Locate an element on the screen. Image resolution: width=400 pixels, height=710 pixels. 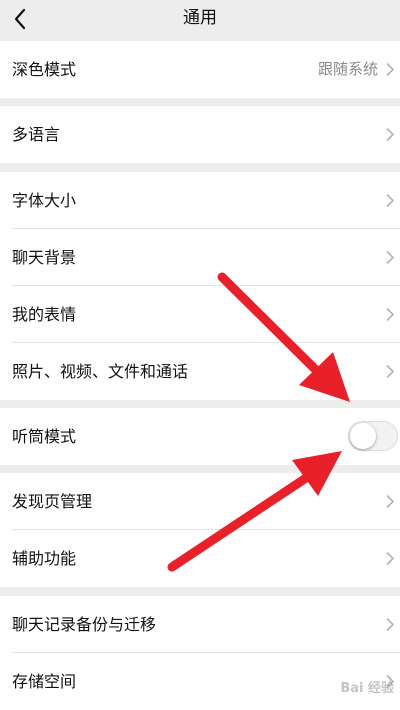
back-button is located at coordinates (20, 19).